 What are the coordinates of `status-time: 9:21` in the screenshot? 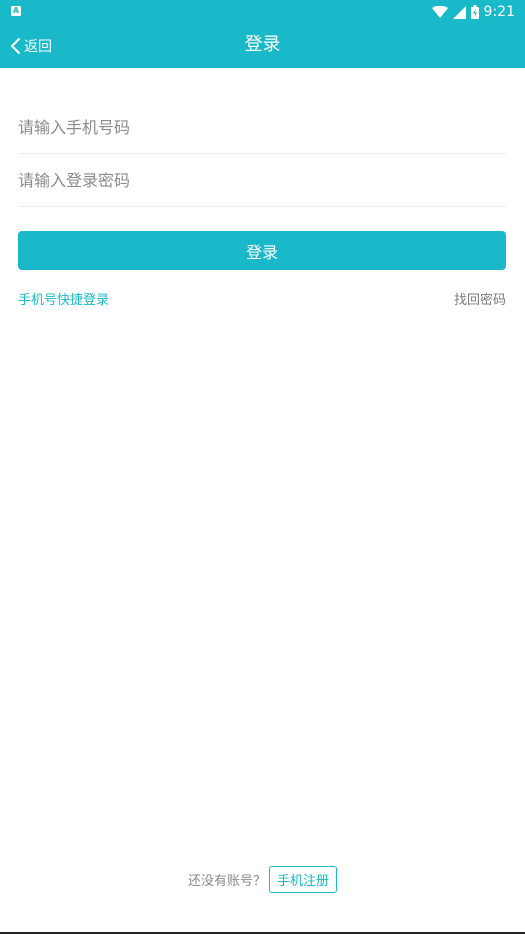 It's located at (499, 12).